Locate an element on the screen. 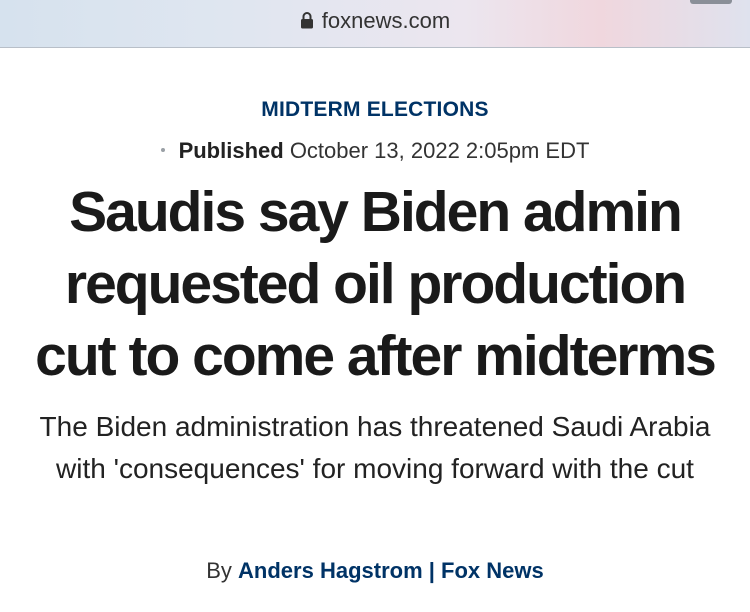  bullet-dot is located at coordinates (162, 150).